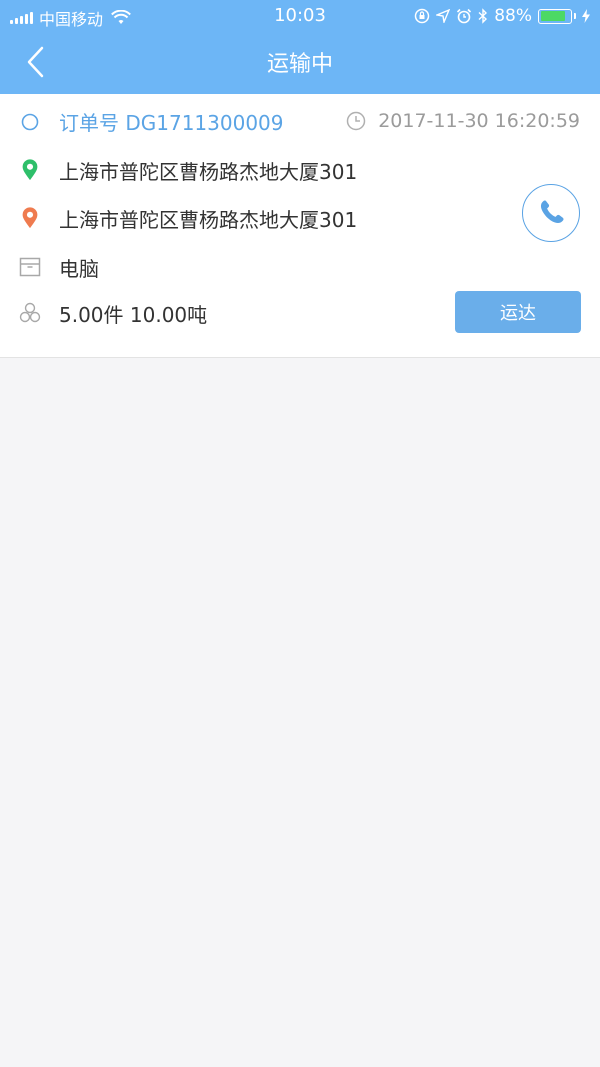  Describe the element at coordinates (133, 314) in the screenshot. I see `quantity-weight: 5.00件 10.00吨` at that location.